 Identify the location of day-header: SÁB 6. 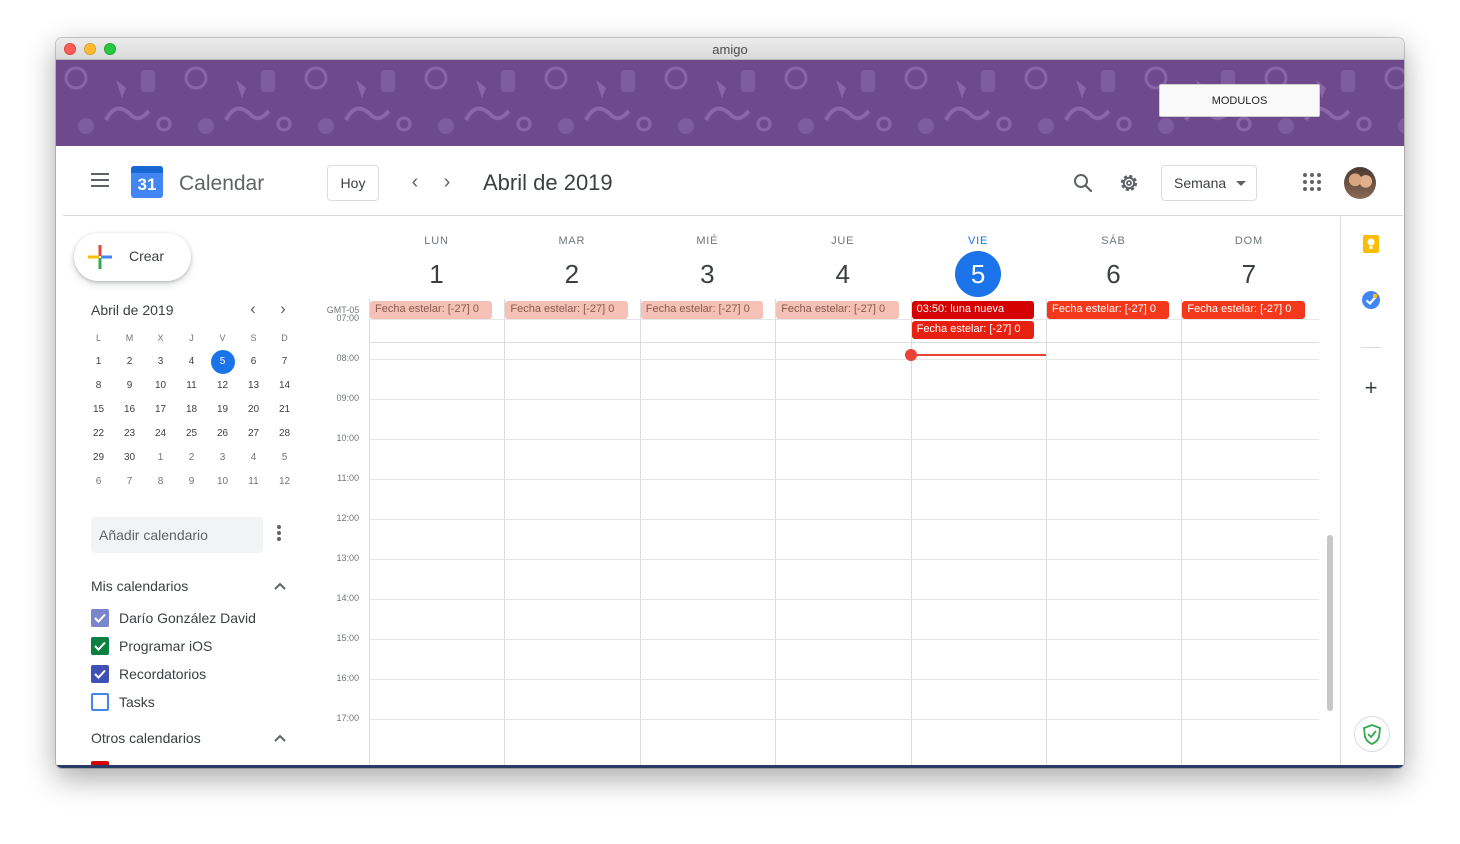
(1113, 257).